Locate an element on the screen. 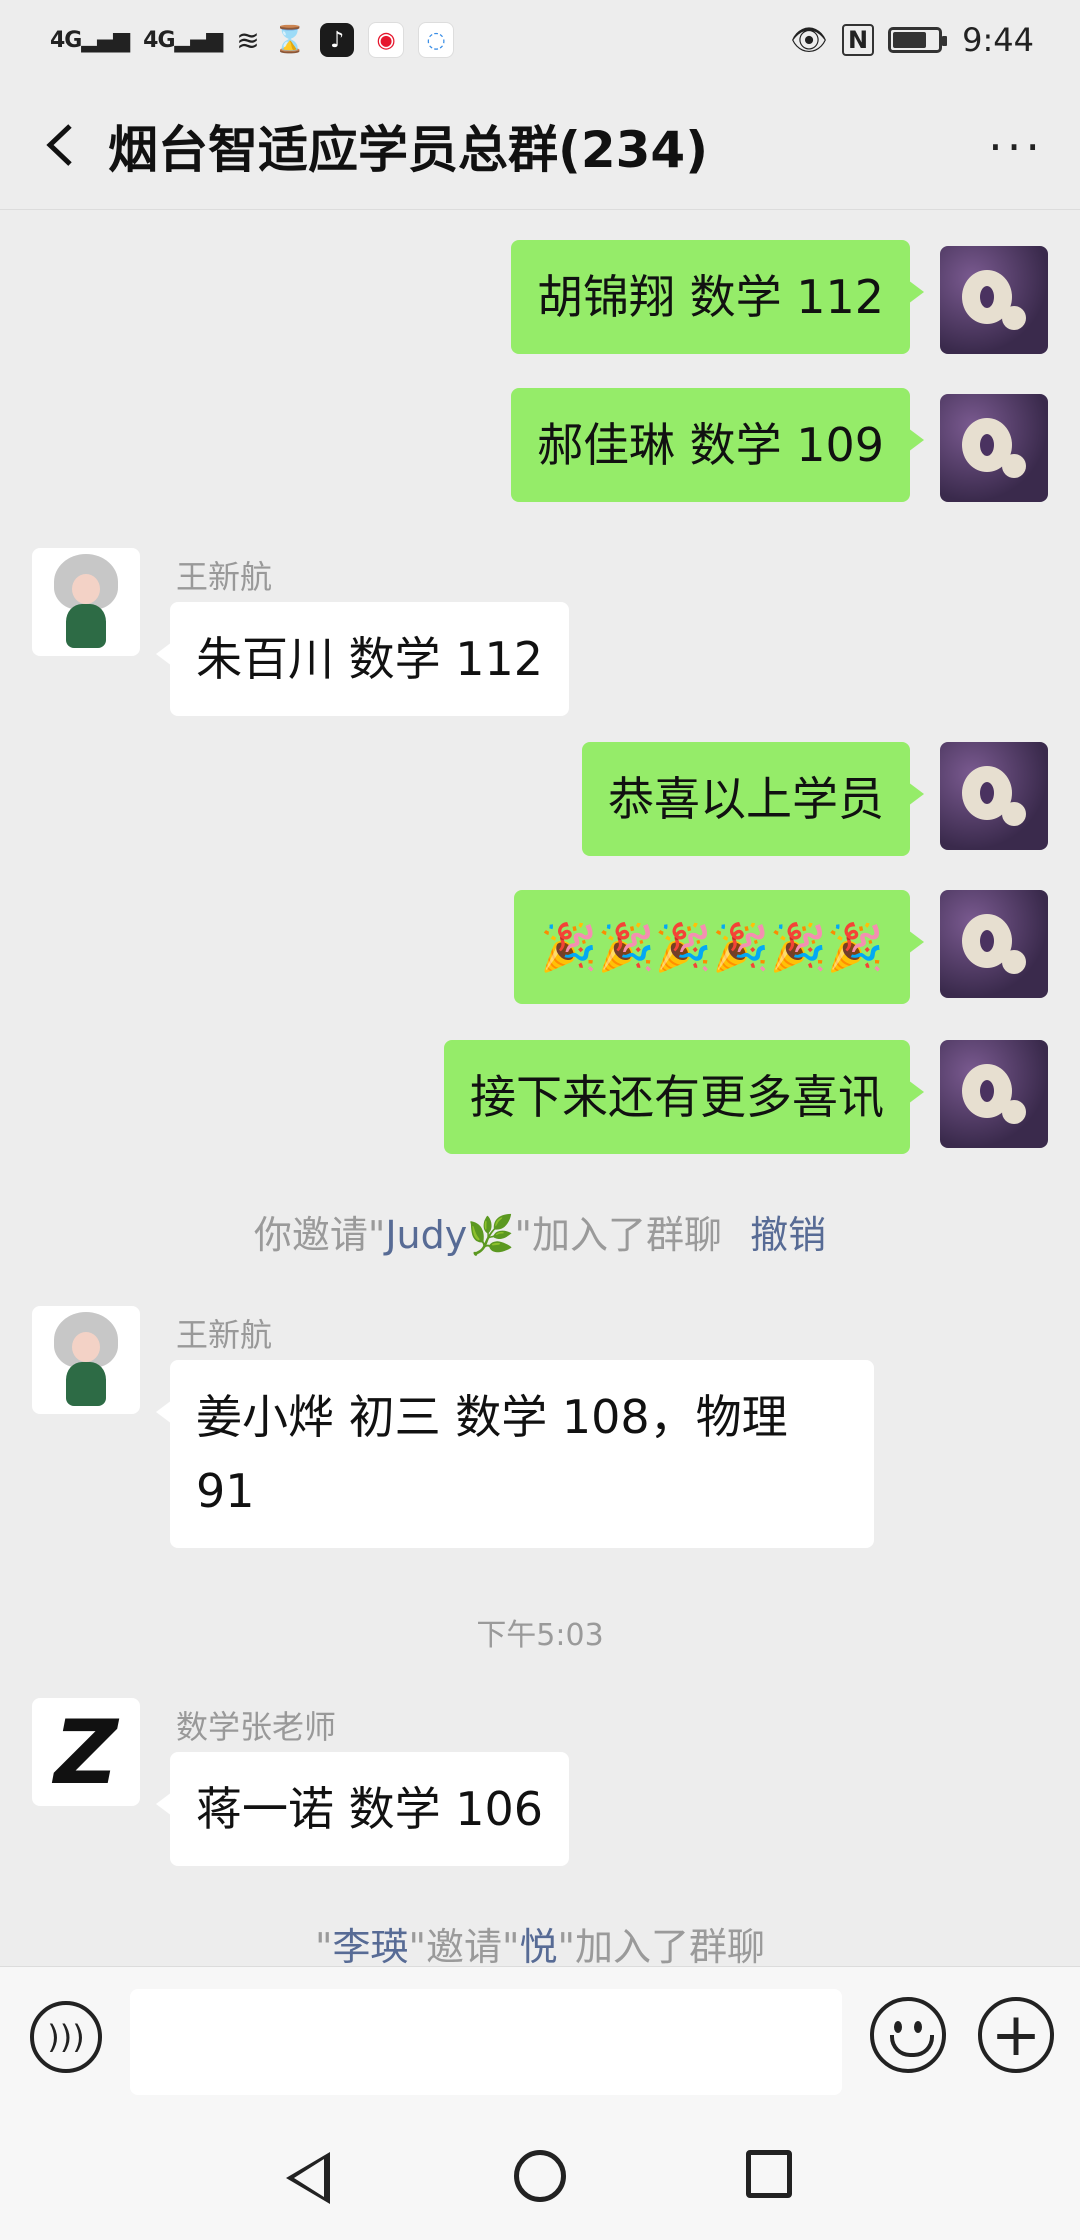 This screenshot has height=2240, width=1080. message-row: Z 数学张老师 蒋一诺 数学 106 is located at coordinates (540, 1788).